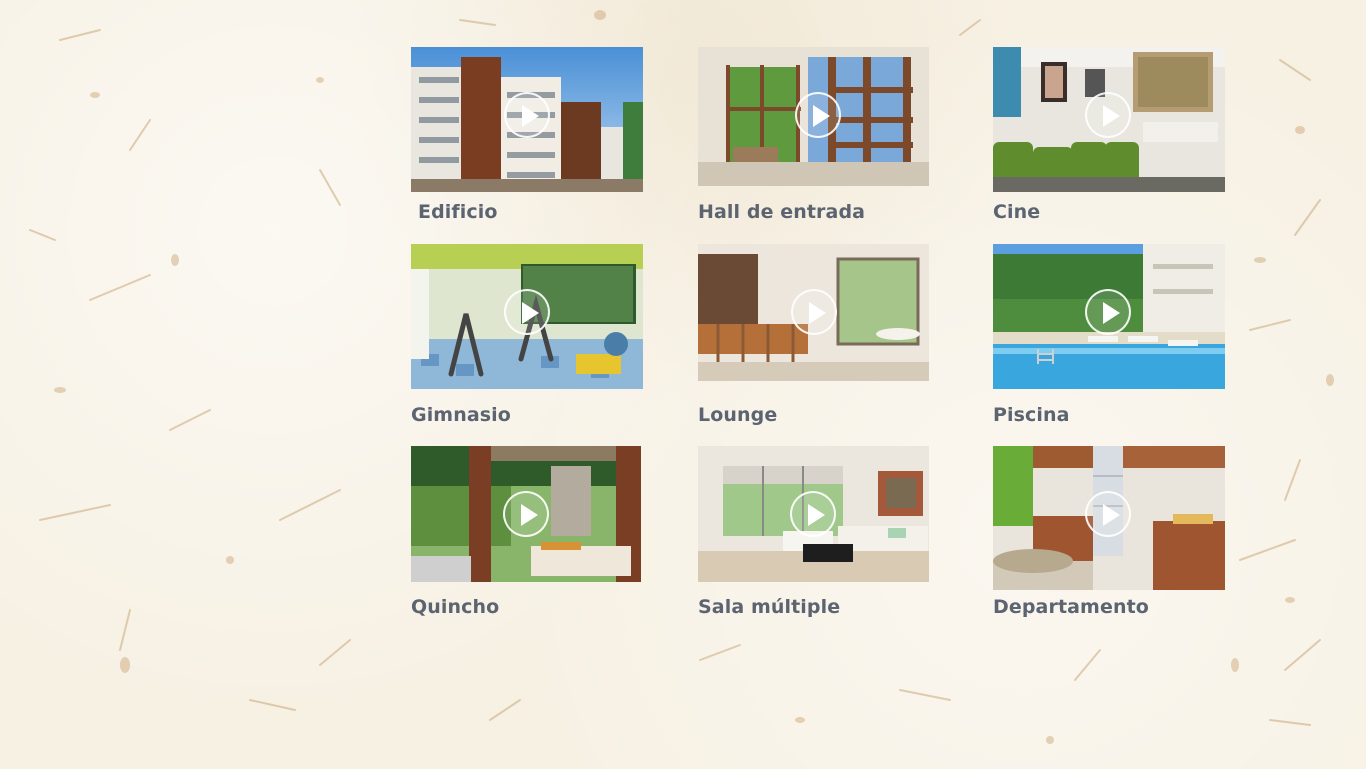  What do you see at coordinates (461, 415) in the screenshot?
I see `caption-gimnasio: Gimnasio` at bounding box center [461, 415].